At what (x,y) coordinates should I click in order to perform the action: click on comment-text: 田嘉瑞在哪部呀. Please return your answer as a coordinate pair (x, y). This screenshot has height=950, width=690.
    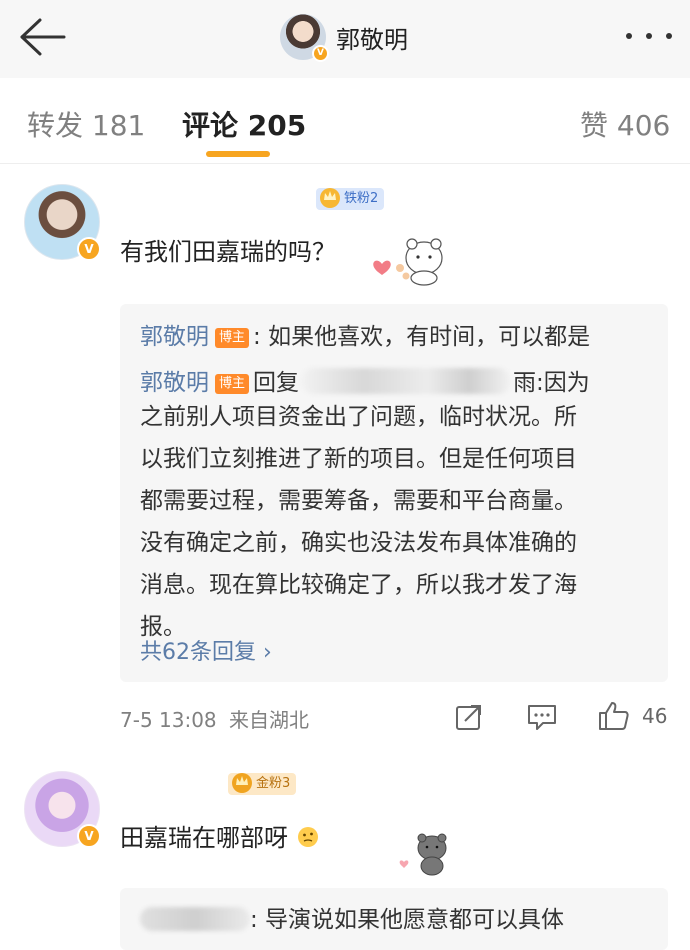
    Looking at the image, I should click on (220, 835).